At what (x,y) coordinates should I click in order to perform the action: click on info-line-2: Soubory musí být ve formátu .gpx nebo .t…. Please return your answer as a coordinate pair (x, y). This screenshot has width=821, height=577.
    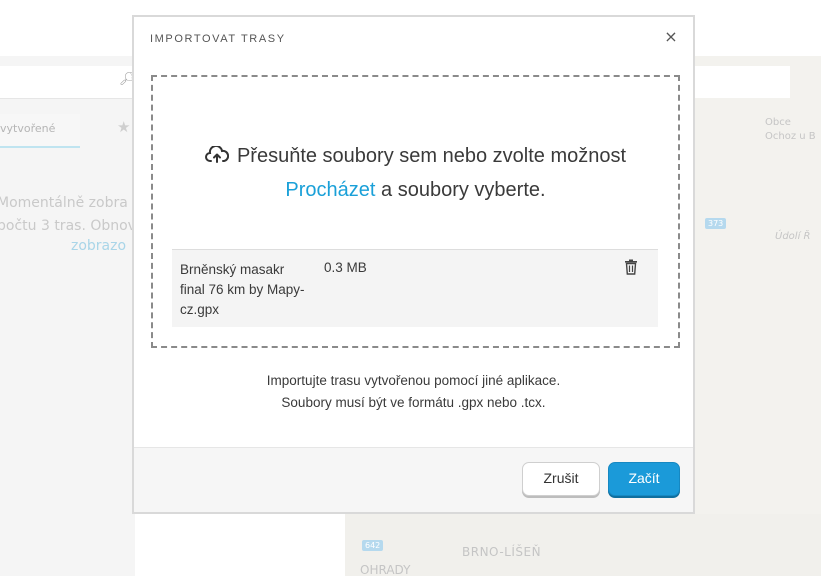
    Looking at the image, I should click on (413, 402).